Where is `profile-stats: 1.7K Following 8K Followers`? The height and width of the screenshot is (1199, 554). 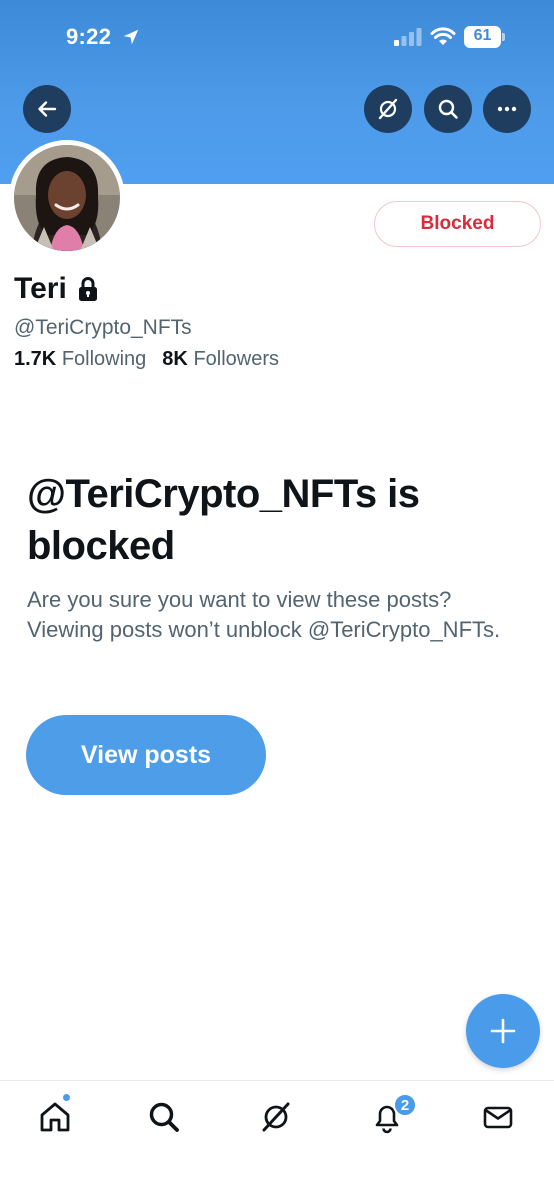
profile-stats: 1.7K Following 8K Followers is located at coordinates (146, 359).